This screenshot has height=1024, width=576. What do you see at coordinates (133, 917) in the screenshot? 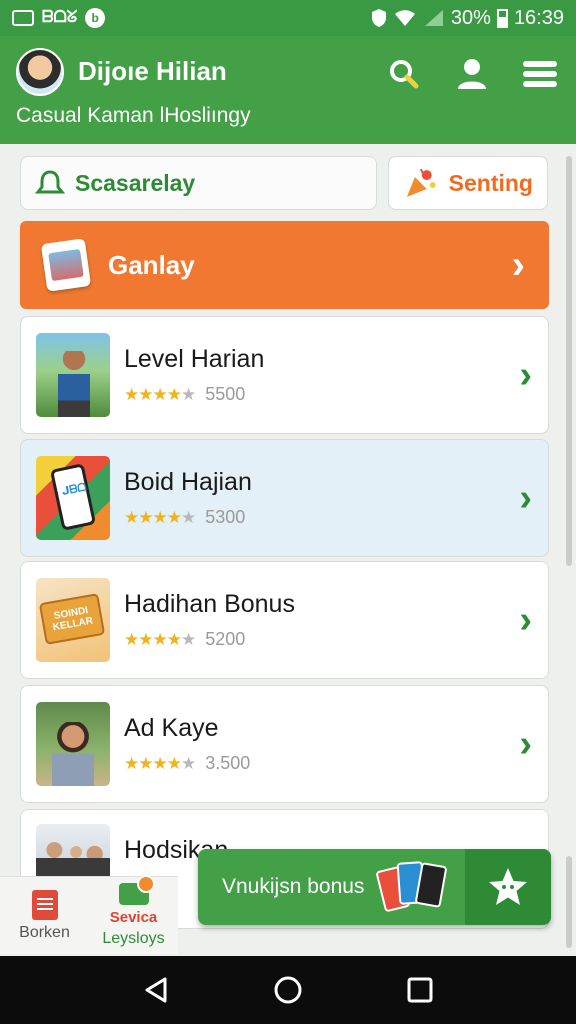
I see `tab-badge-label: Sevica` at bounding box center [133, 917].